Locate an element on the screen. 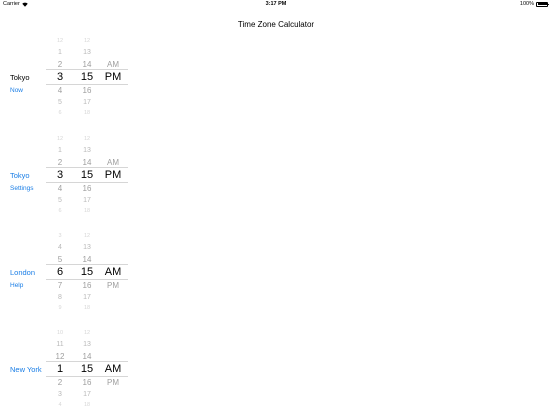 Image resolution: width=552 pixels, height=414 pixels. status-bar: Carrier 3:17 PM 100% is located at coordinates (276, 5).